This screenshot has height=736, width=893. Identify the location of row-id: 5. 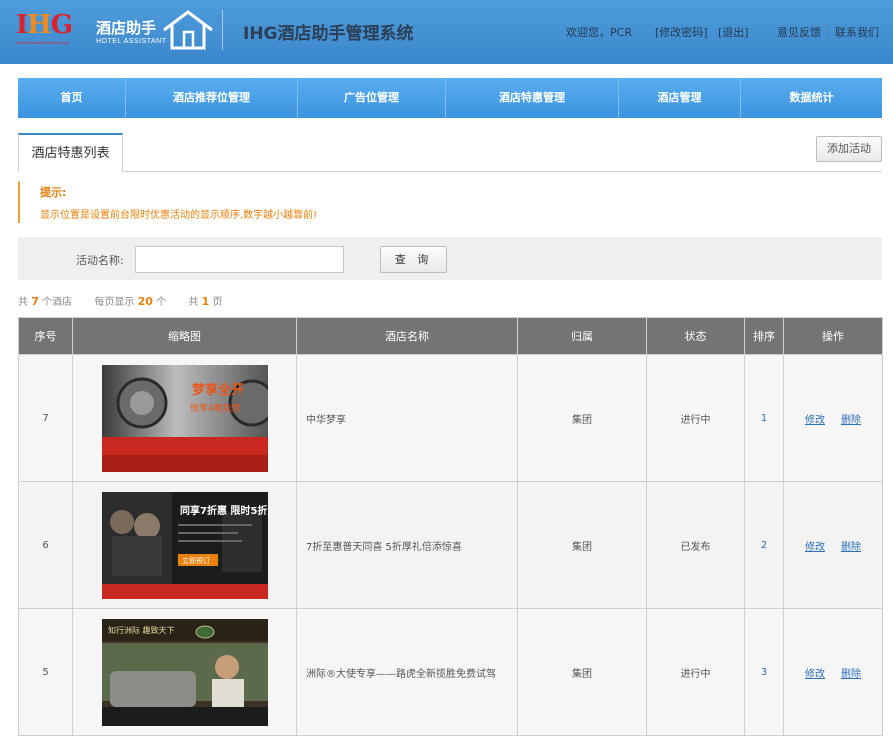
(45, 672).